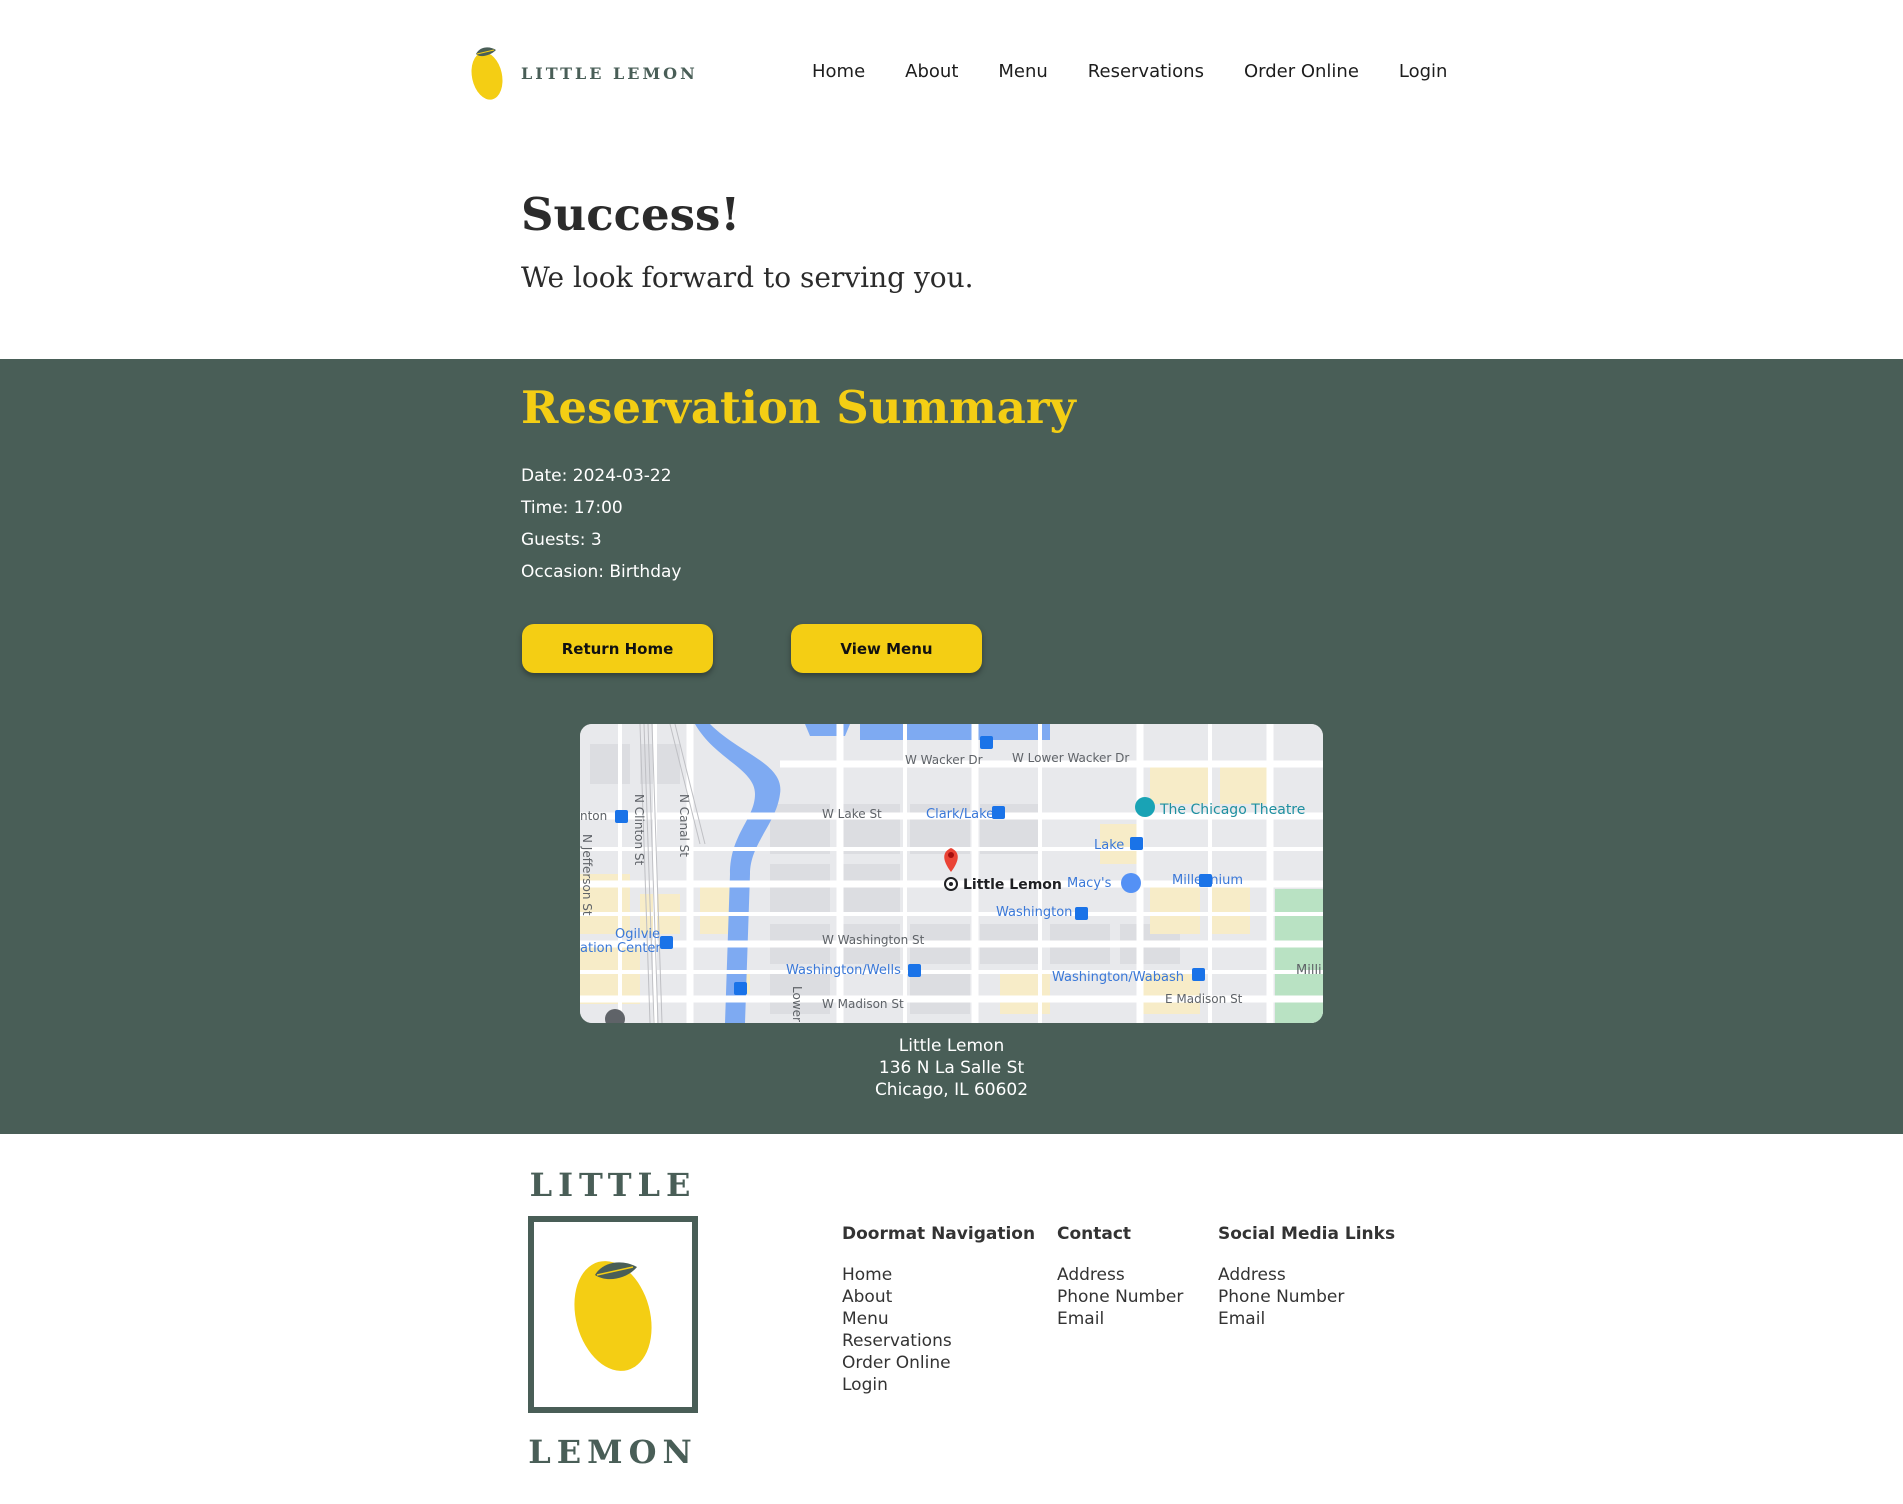  I want to click on nav-about: About, so click(931, 71).